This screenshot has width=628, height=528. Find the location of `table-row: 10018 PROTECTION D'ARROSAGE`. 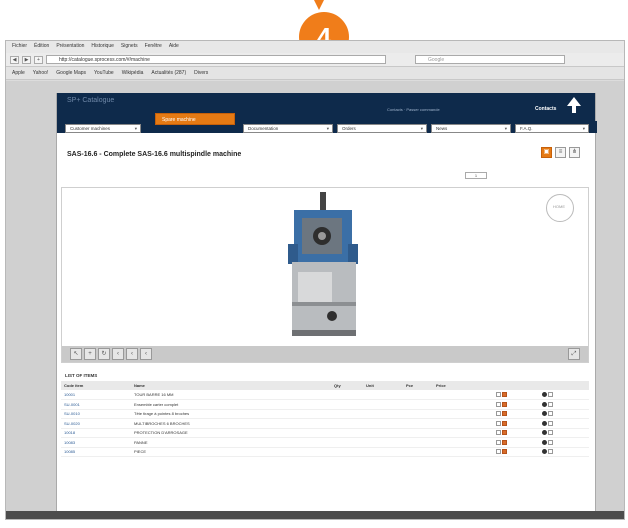

table-row: 10018 PROTECTION D'ARROSAGE is located at coordinates (325, 433).